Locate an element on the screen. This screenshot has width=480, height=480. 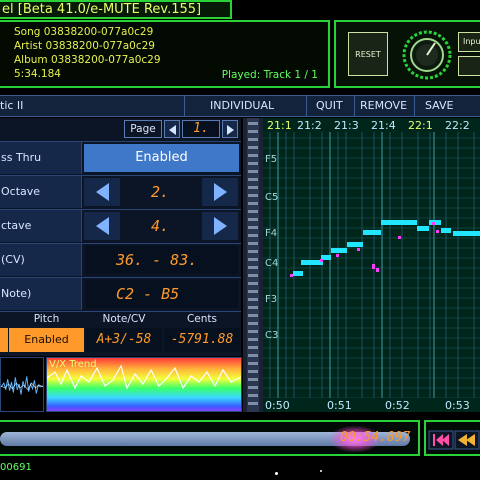
range-cv-row: (CV) 36. - 83. is located at coordinates (120, 259).